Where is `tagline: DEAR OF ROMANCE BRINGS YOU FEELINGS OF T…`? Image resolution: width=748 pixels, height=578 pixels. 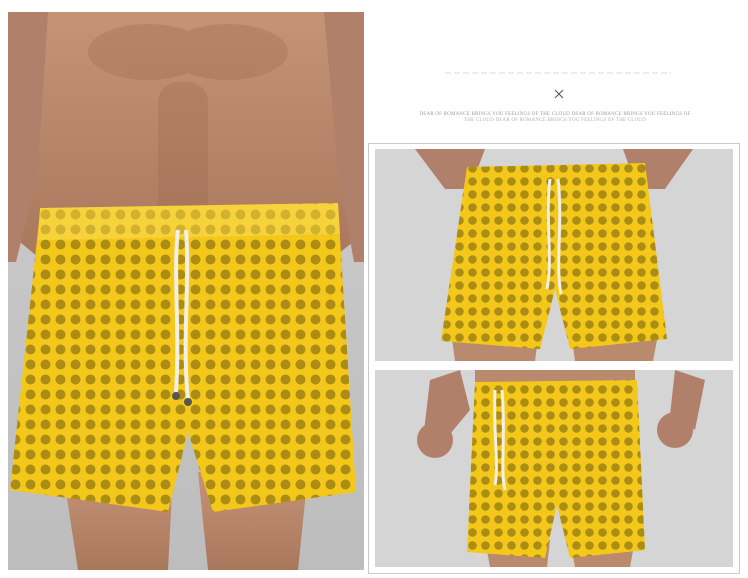
tagline: DEAR OF ROMANCE BRINGS YOU FEELINGS OF T… is located at coordinates (555, 118).